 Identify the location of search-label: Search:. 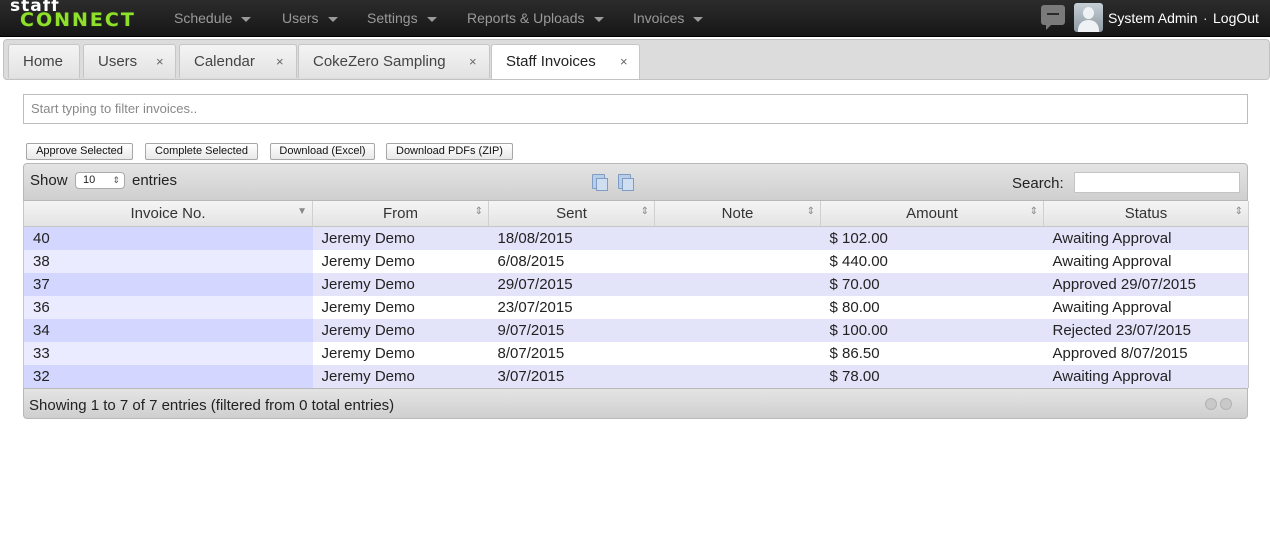
(1038, 183).